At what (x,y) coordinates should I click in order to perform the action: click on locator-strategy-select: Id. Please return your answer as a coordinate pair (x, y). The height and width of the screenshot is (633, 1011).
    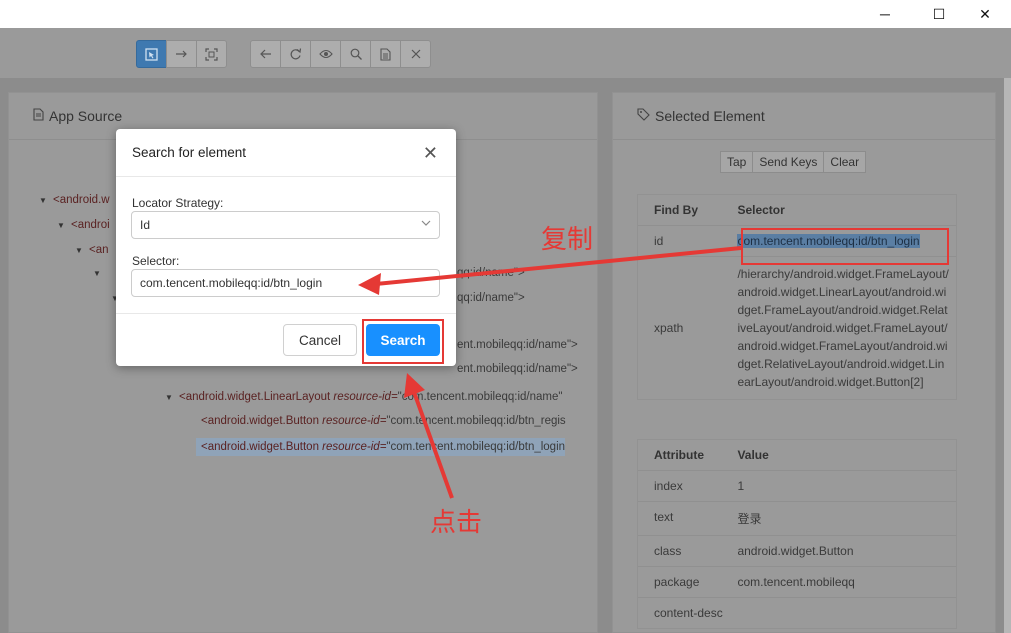
    Looking at the image, I should click on (285, 225).